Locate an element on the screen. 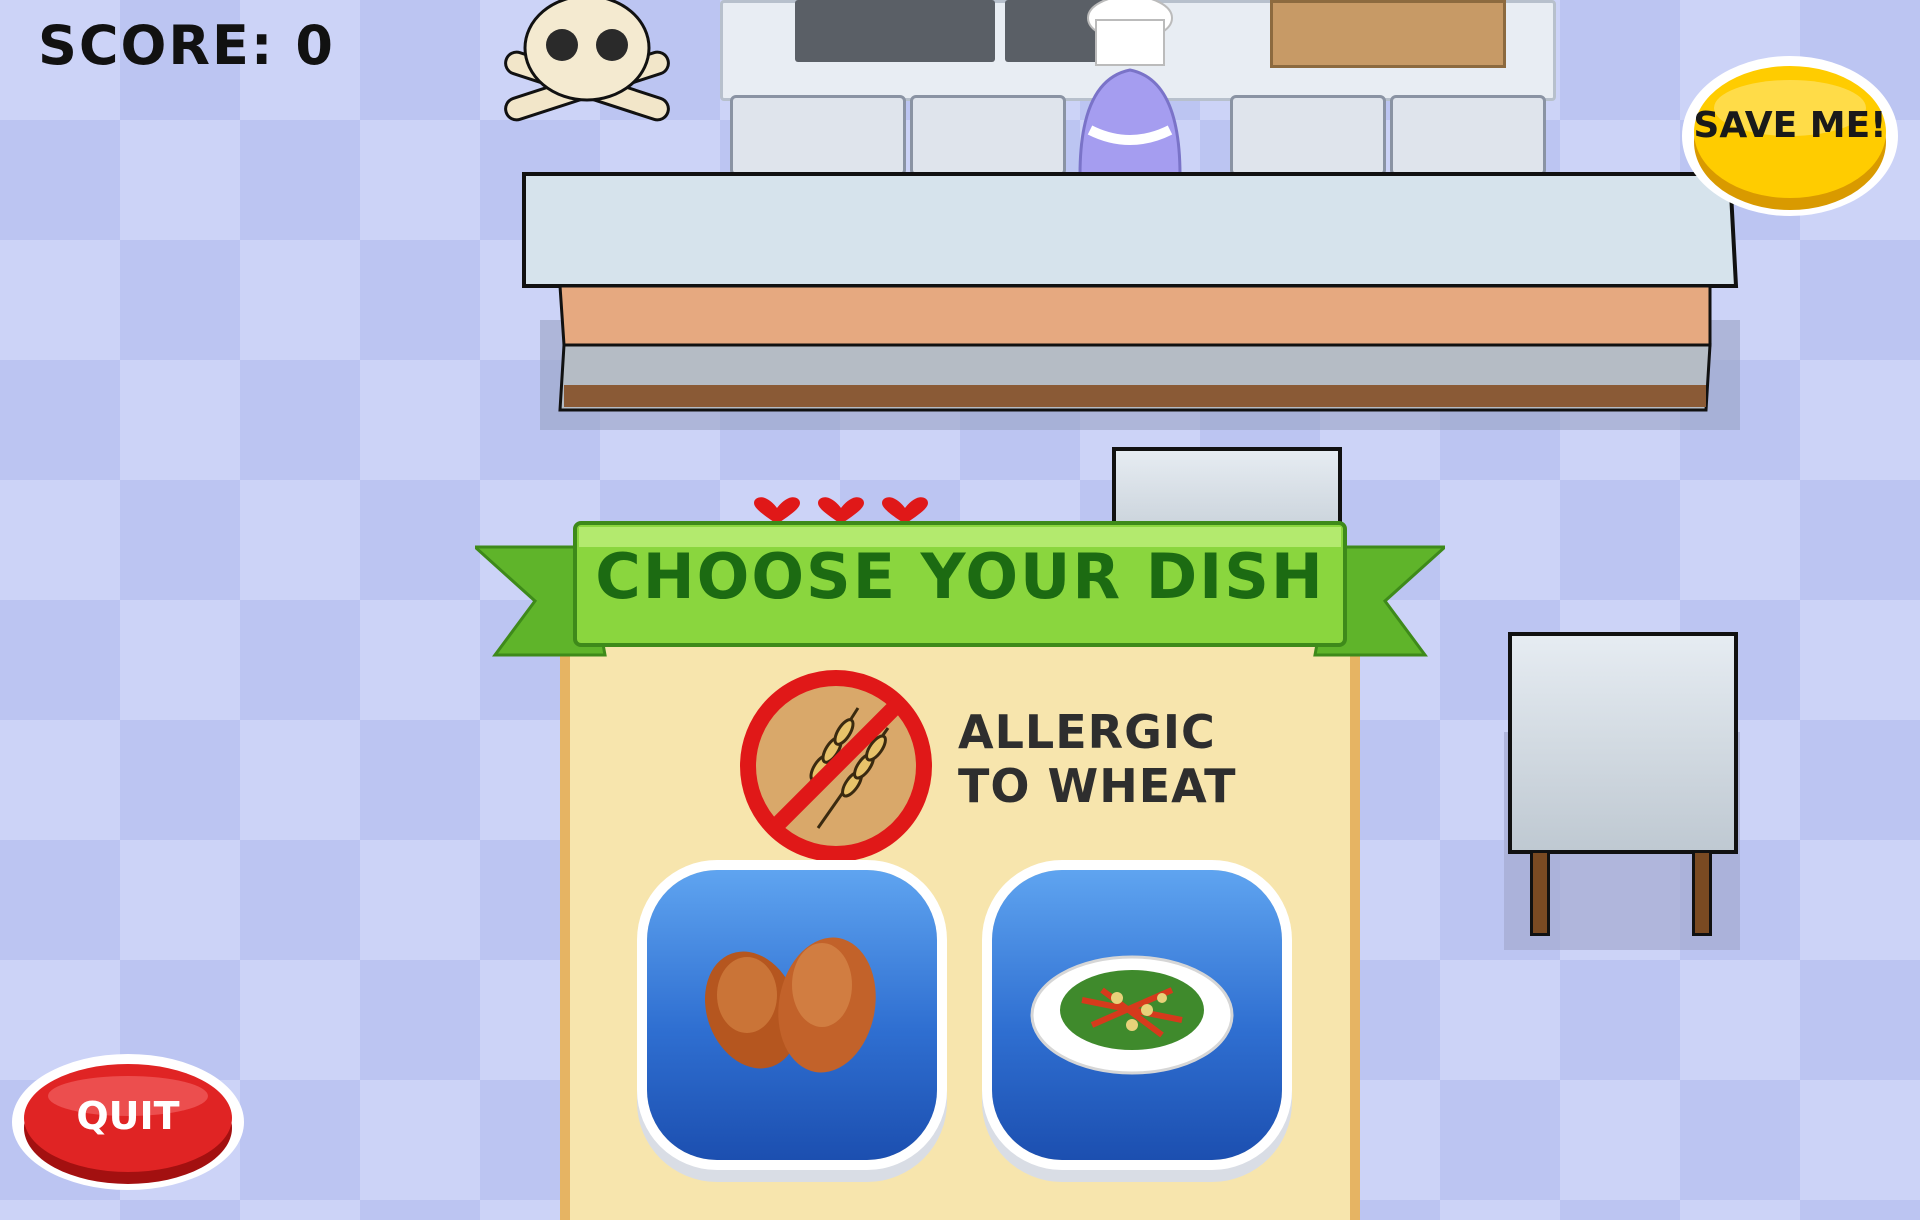 The width and height of the screenshot is (1920, 1220). allergy-notice: ALLERGIC TO WHEAT is located at coordinates (1097, 759).